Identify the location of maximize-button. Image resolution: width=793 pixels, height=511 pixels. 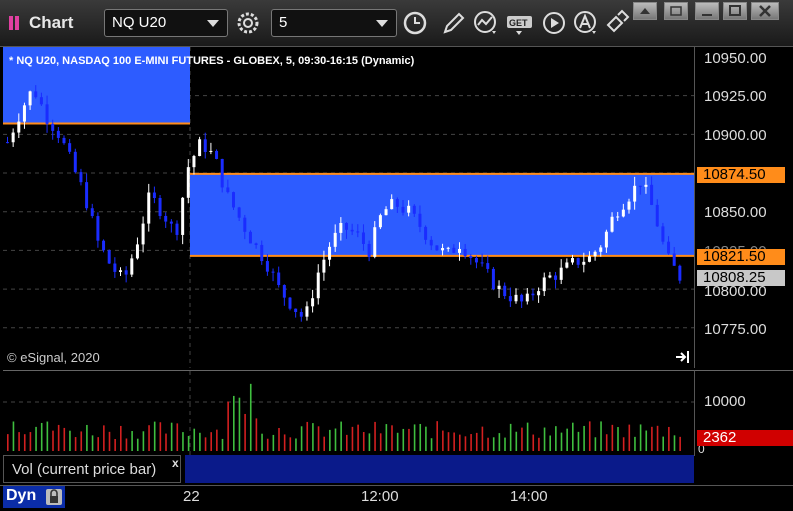
(735, 11).